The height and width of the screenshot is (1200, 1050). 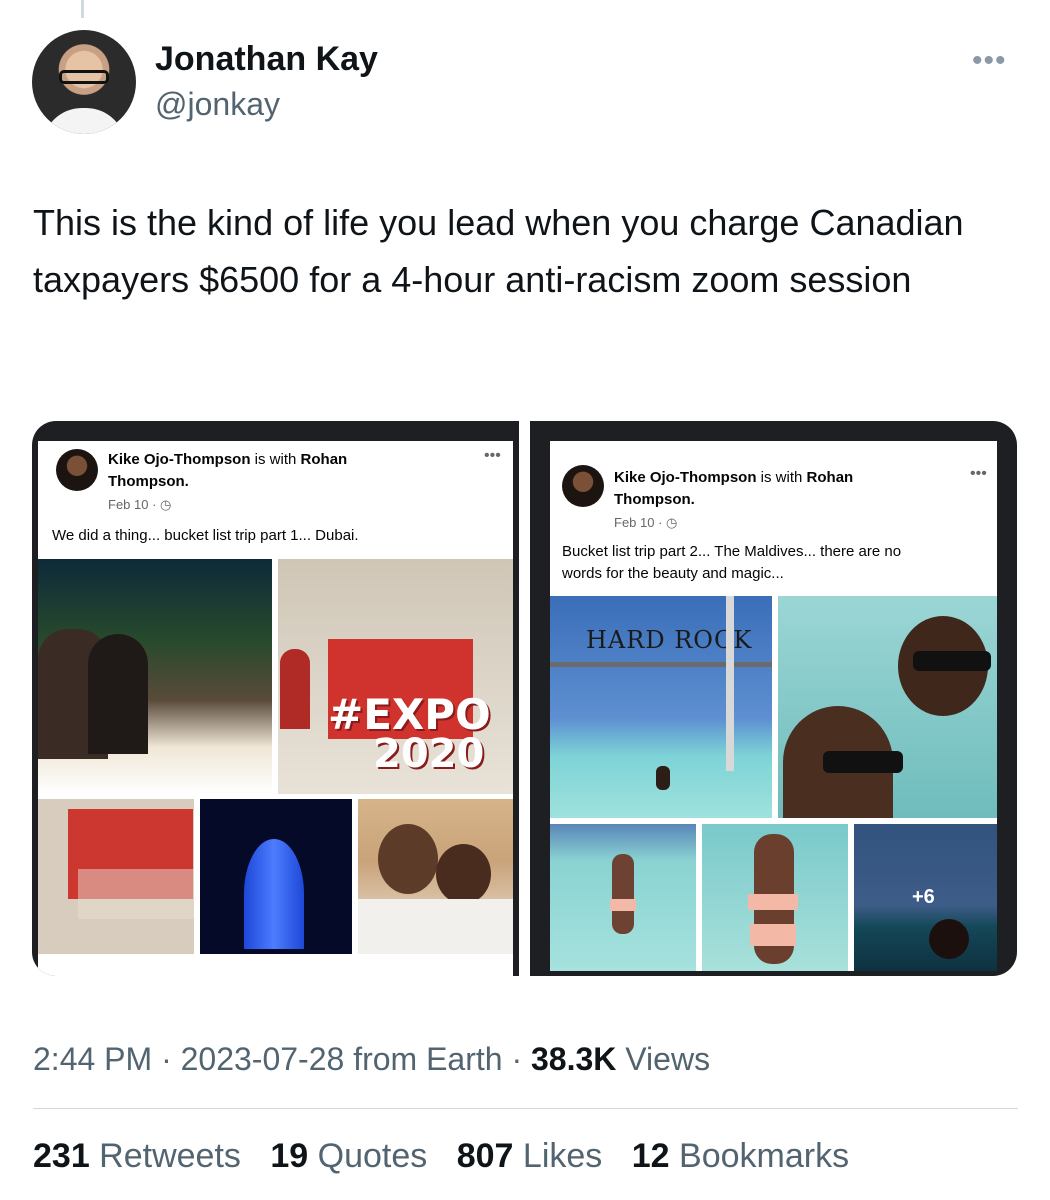 What do you see at coordinates (759, 1156) in the screenshot?
I see `bookmarks-label: Bookmarks` at bounding box center [759, 1156].